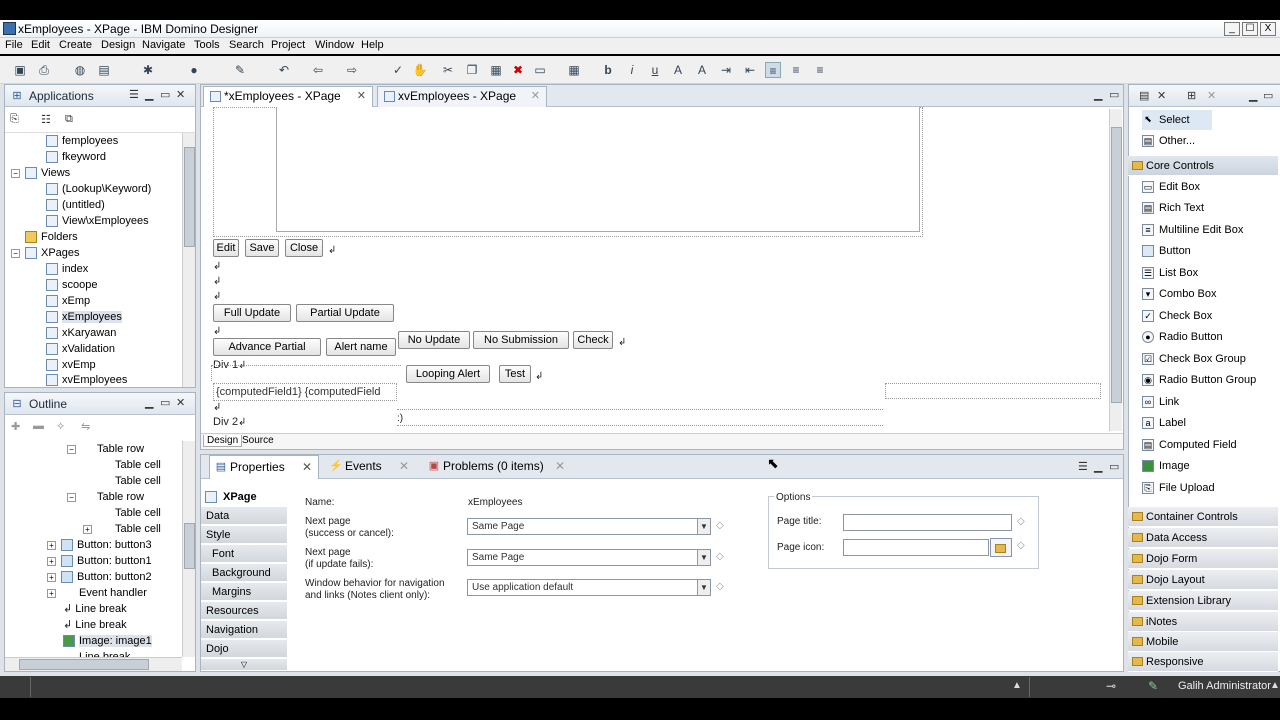  Describe the element at coordinates (1191, 95) in the screenshot. I see `data-palette-icon: ⊞` at that location.